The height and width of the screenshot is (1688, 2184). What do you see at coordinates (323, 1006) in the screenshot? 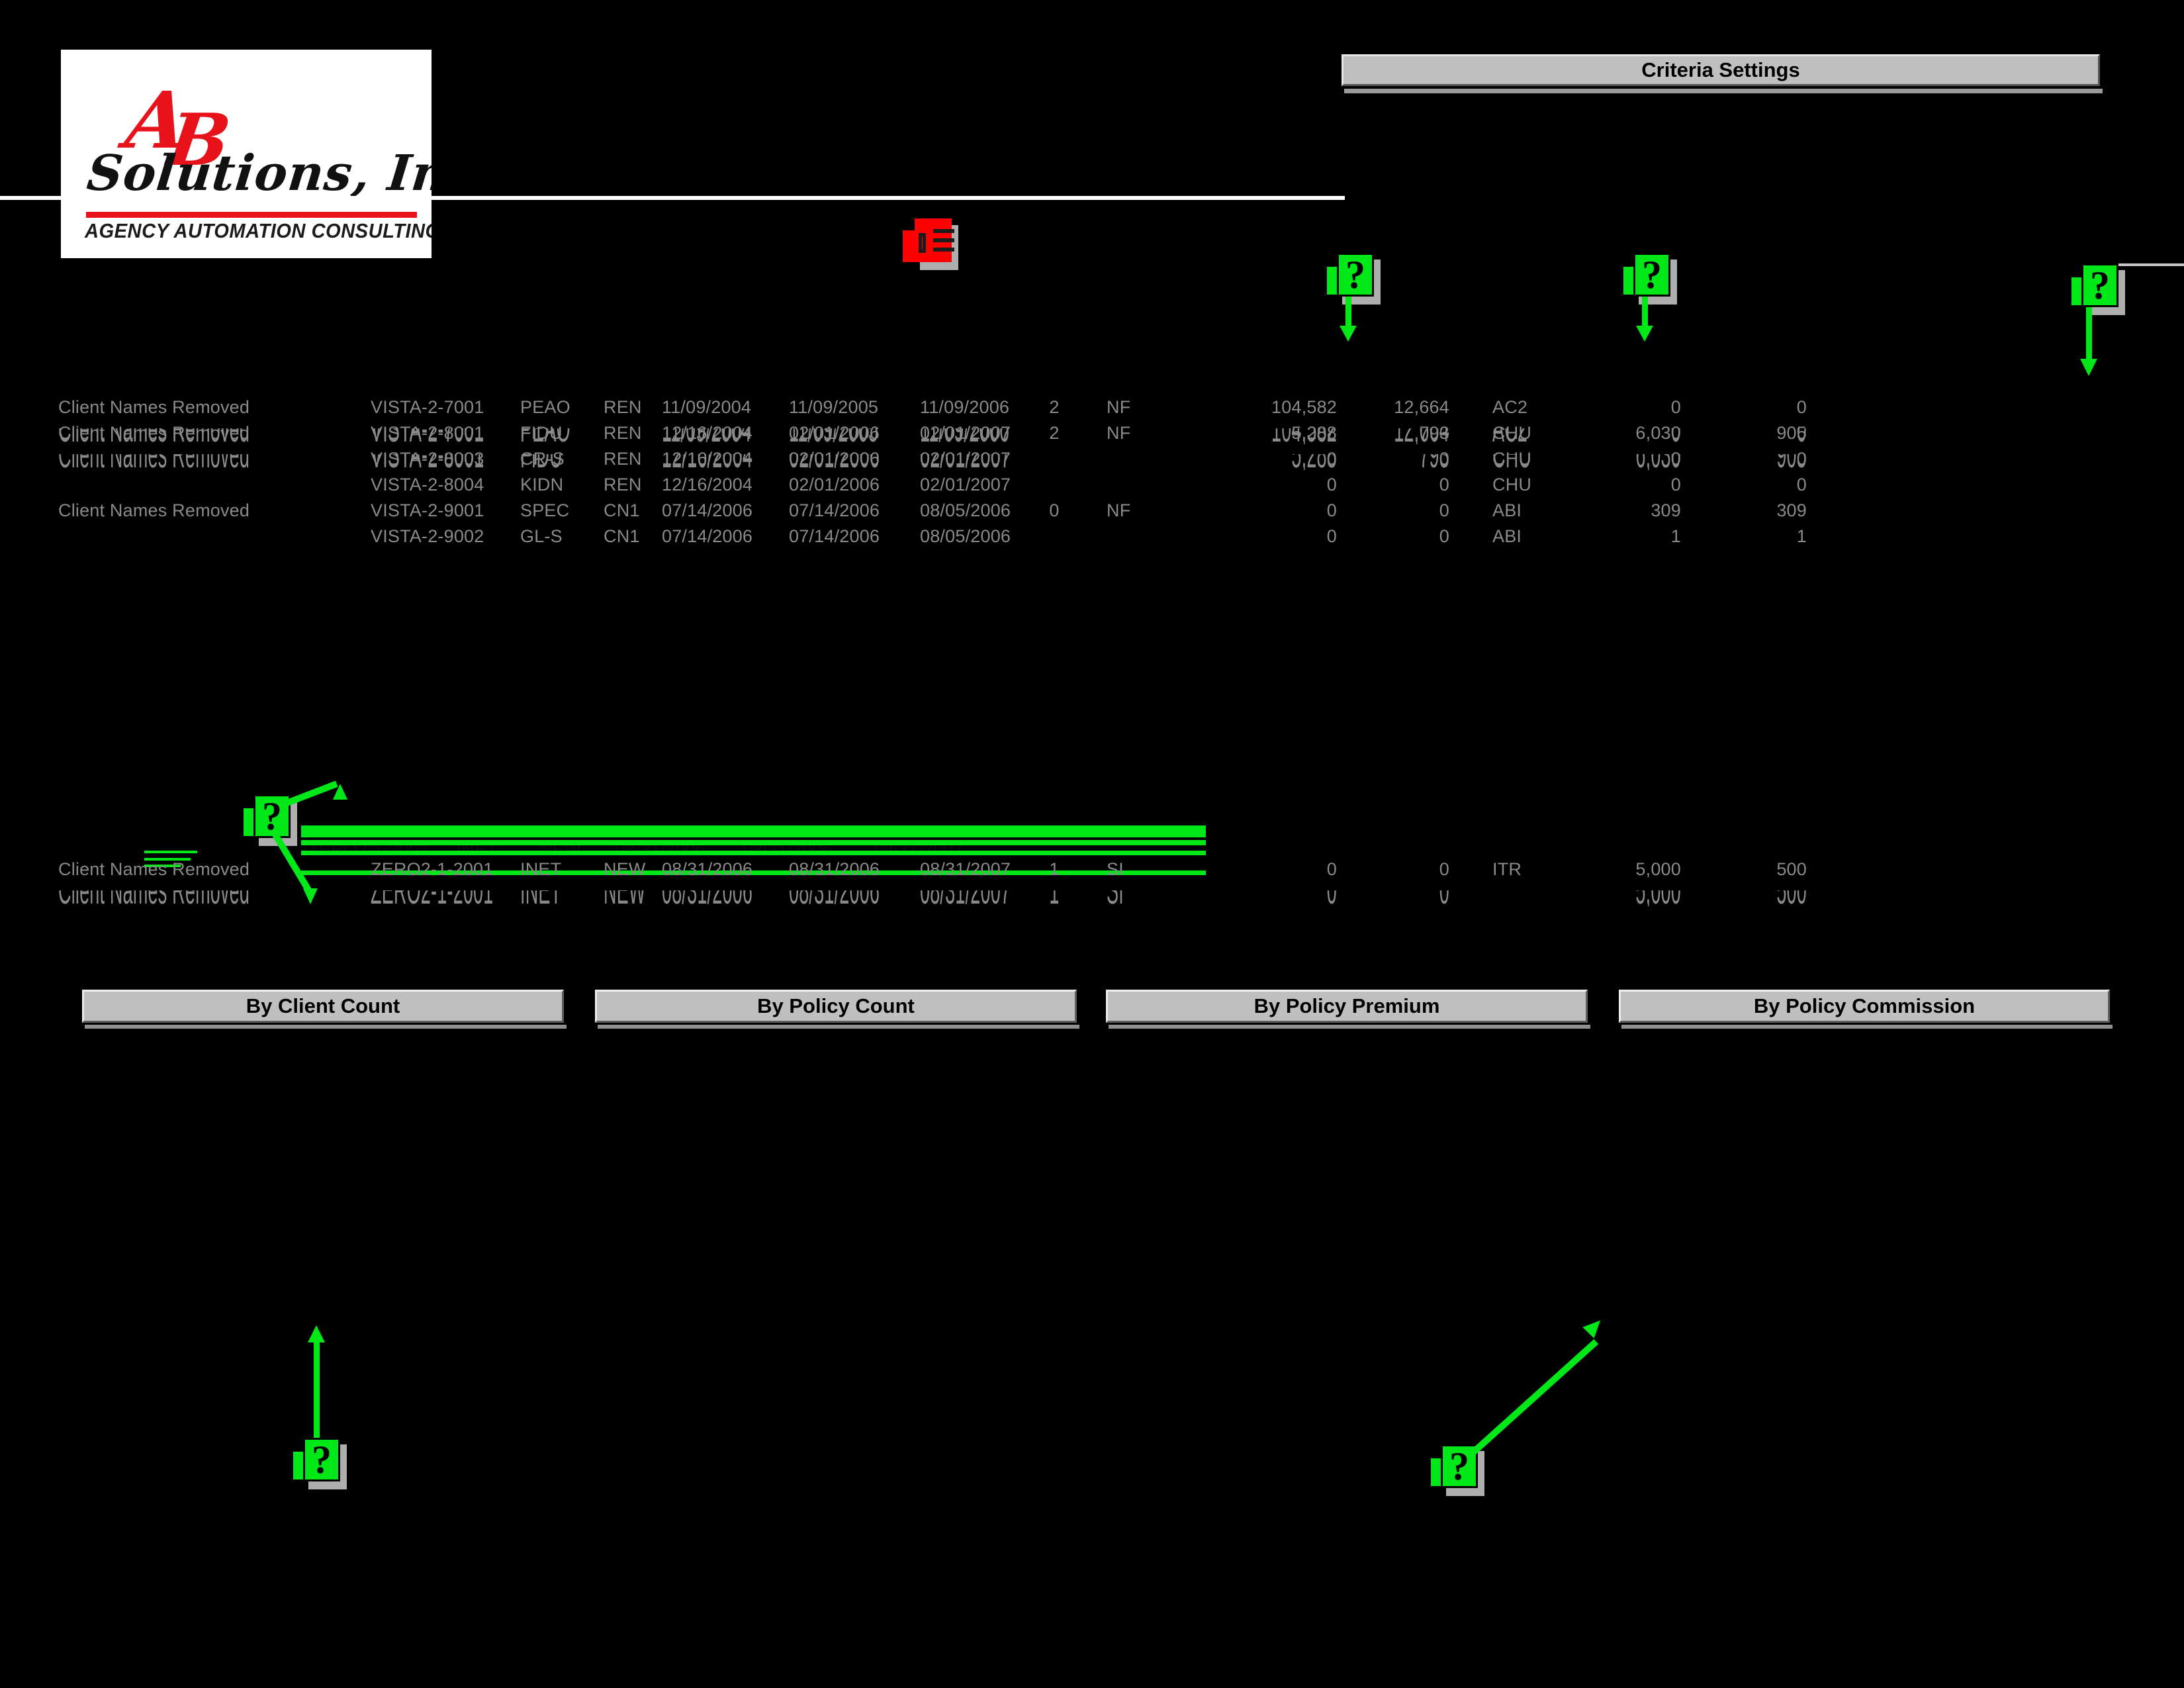
I see `by-client-count-button: By Client Count` at bounding box center [323, 1006].